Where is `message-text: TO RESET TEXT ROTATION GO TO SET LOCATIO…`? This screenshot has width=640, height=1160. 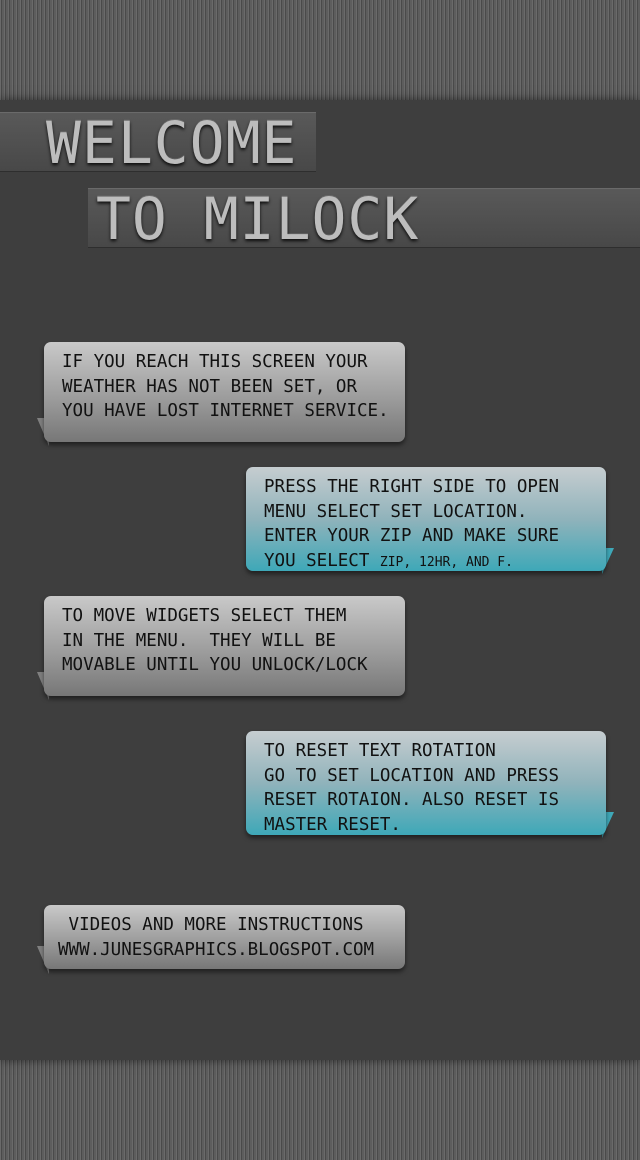
message-text: TO RESET TEXT ROTATION GO TO SET LOCATIO… is located at coordinates (412, 788).